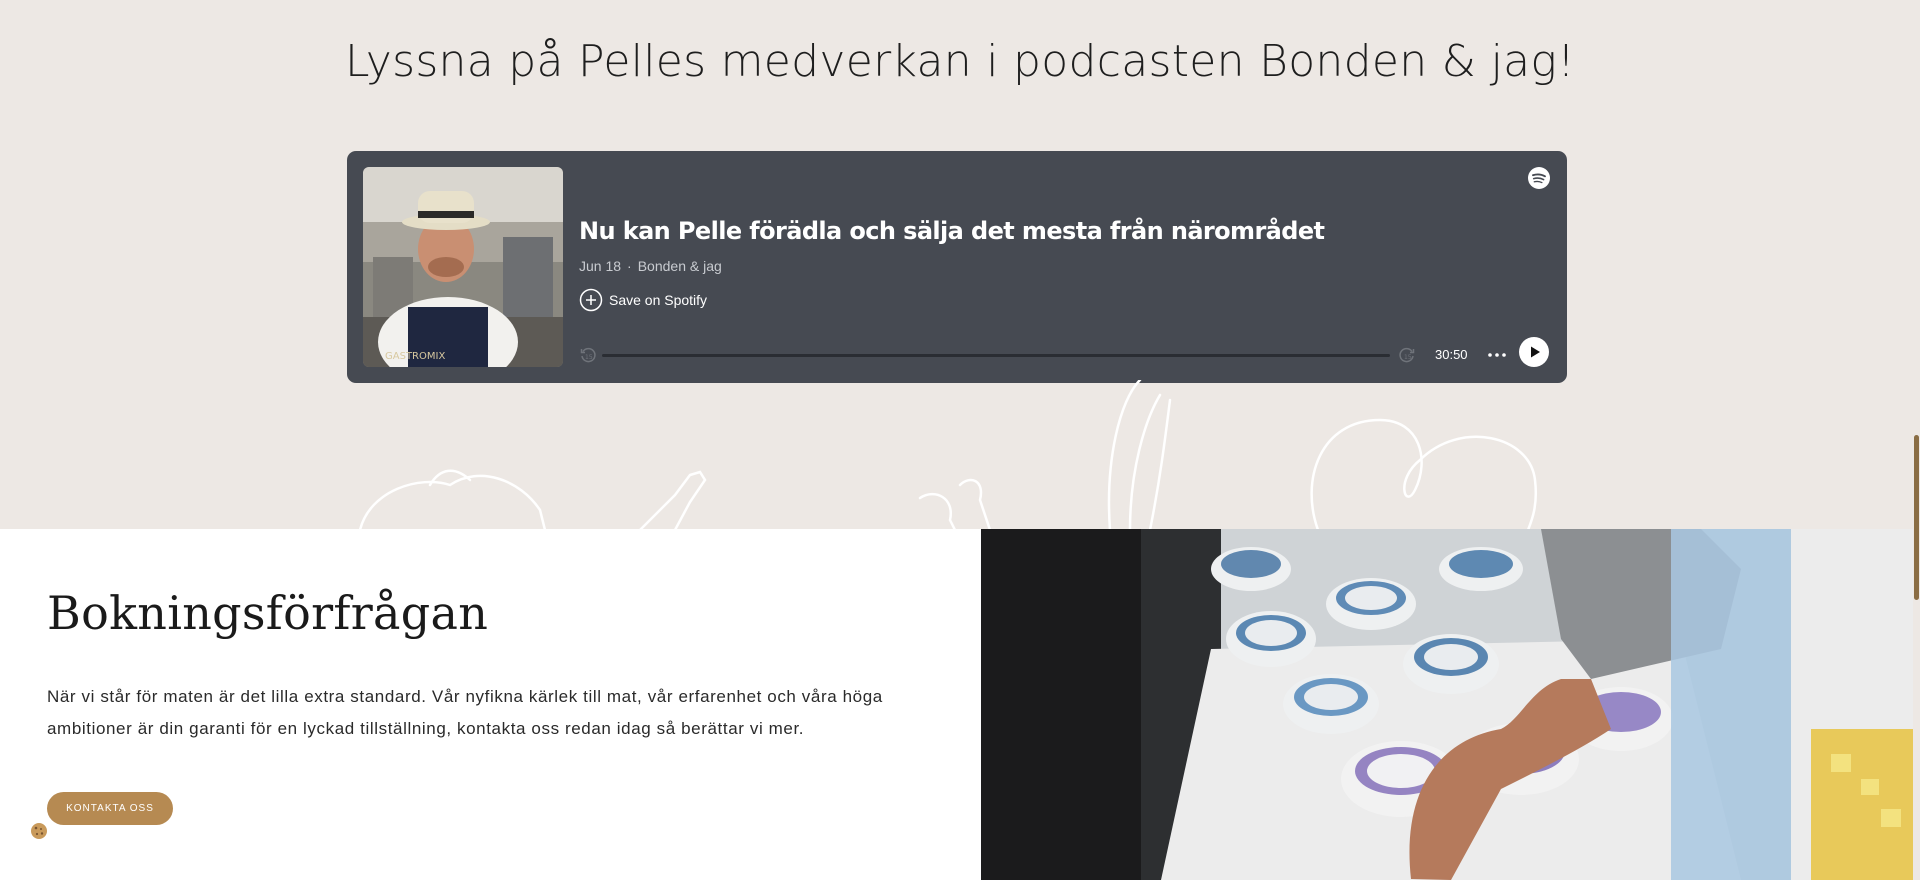 This screenshot has height=880, width=1920. Describe the element at coordinates (110, 808) in the screenshot. I see `contact-us-button: KONTAKTA OSS` at that location.